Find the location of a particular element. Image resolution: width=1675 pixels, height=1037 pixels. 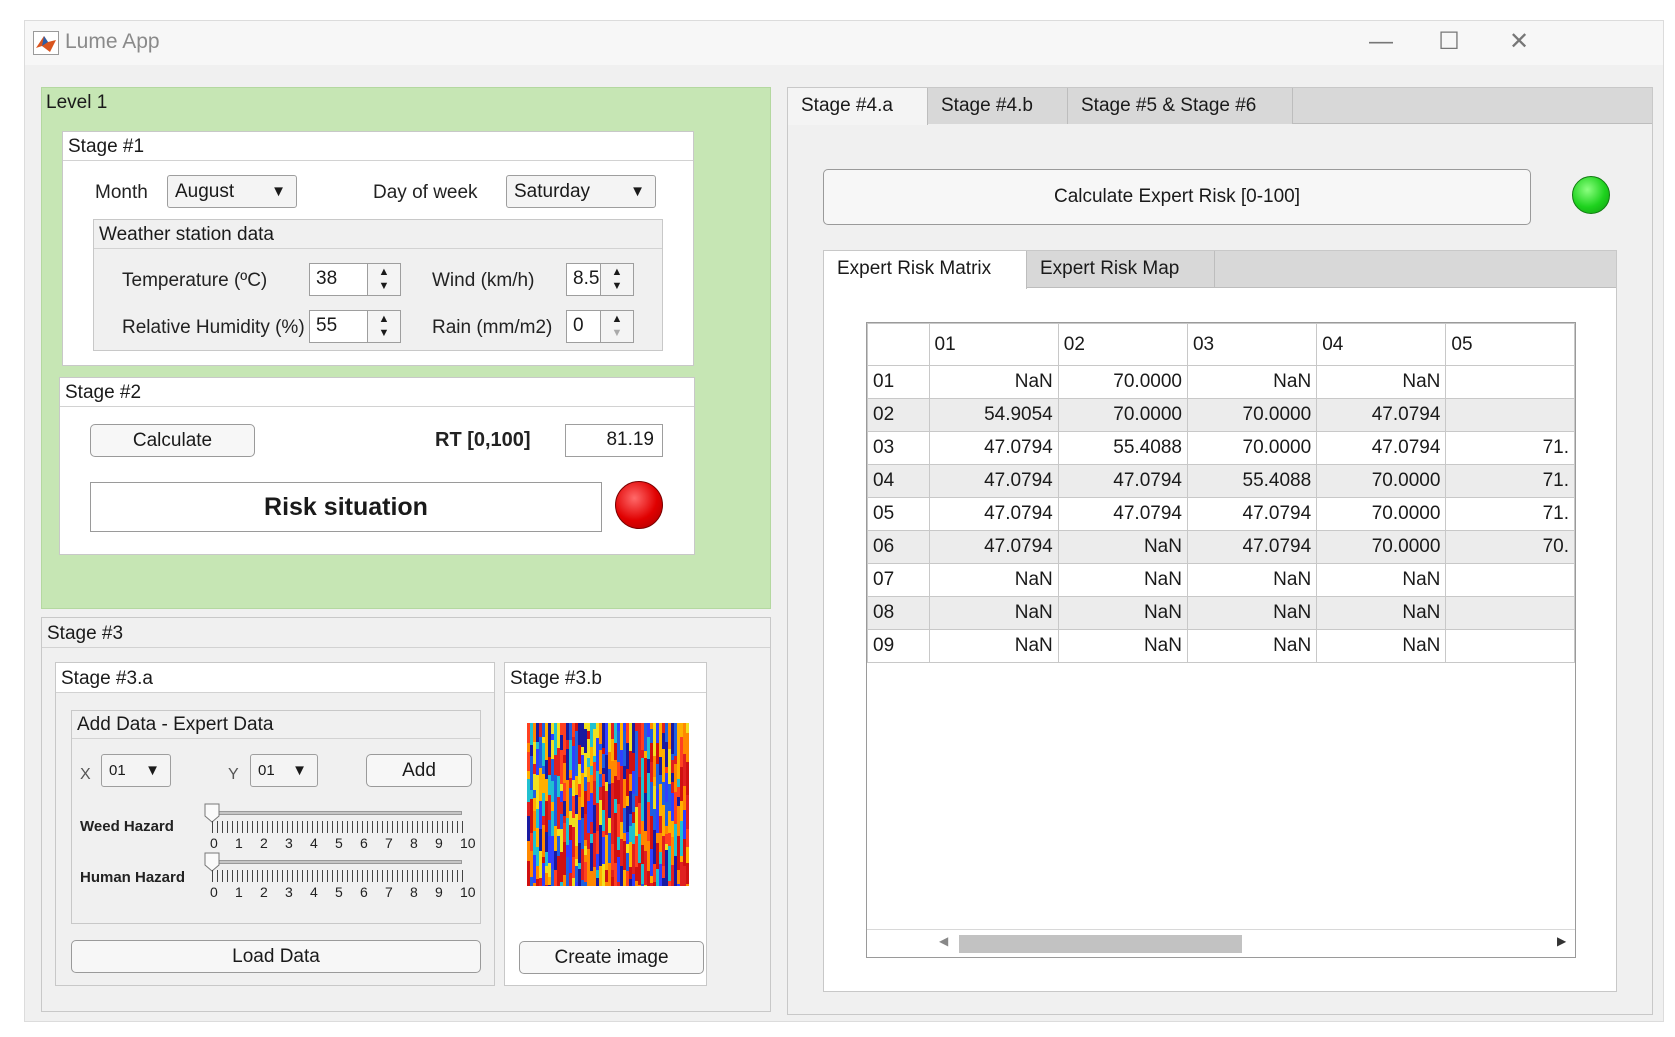

rain-spinner: 0 ▲ ▼ is located at coordinates (600, 326).